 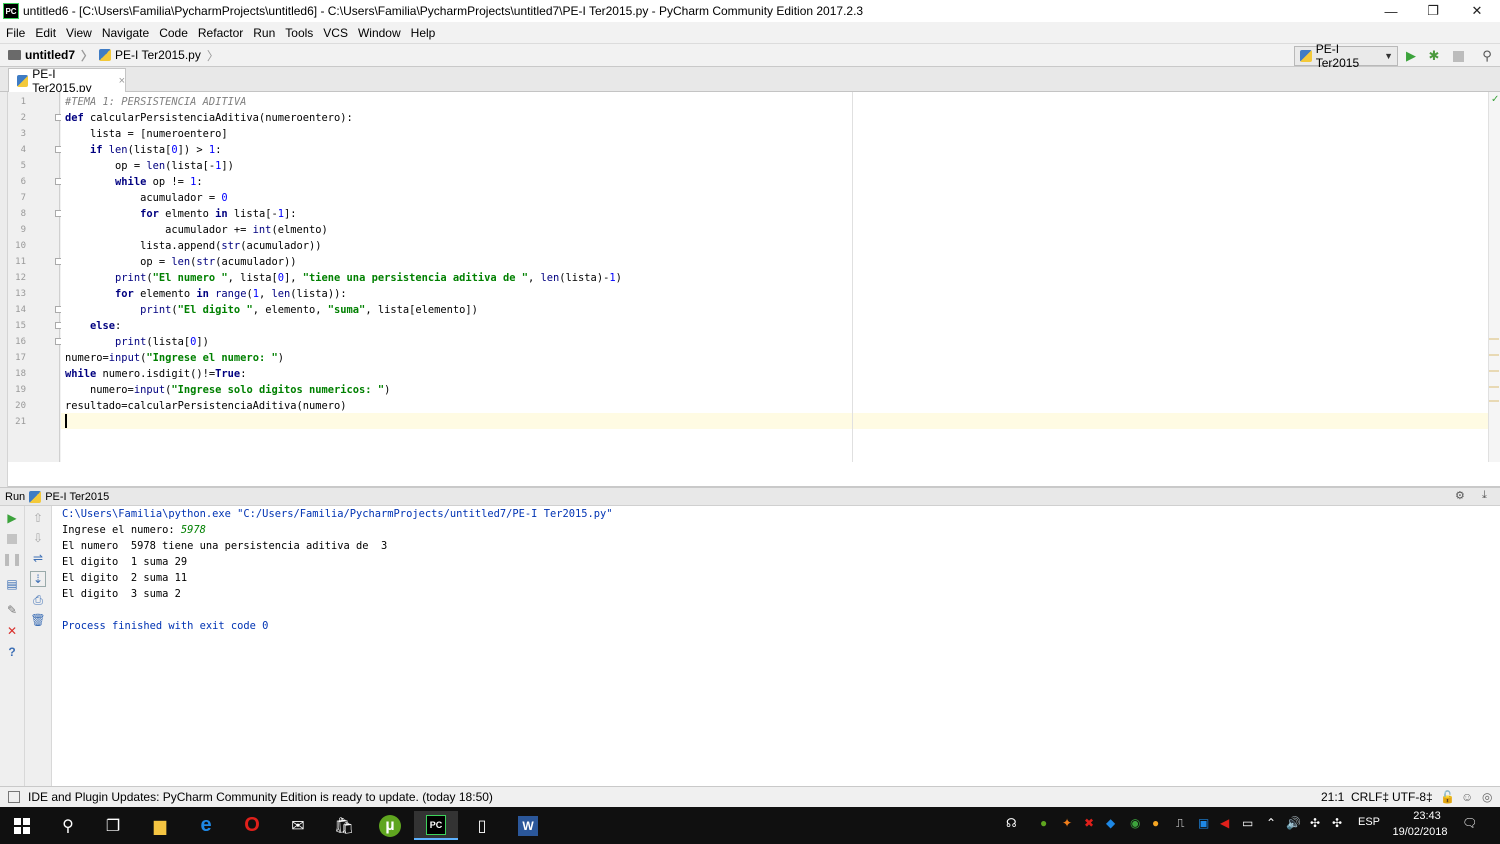 What do you see at coordinates (299, 33) in the screenshot?
I see `menu-tools: Tools` at bounding box center [299, 33].